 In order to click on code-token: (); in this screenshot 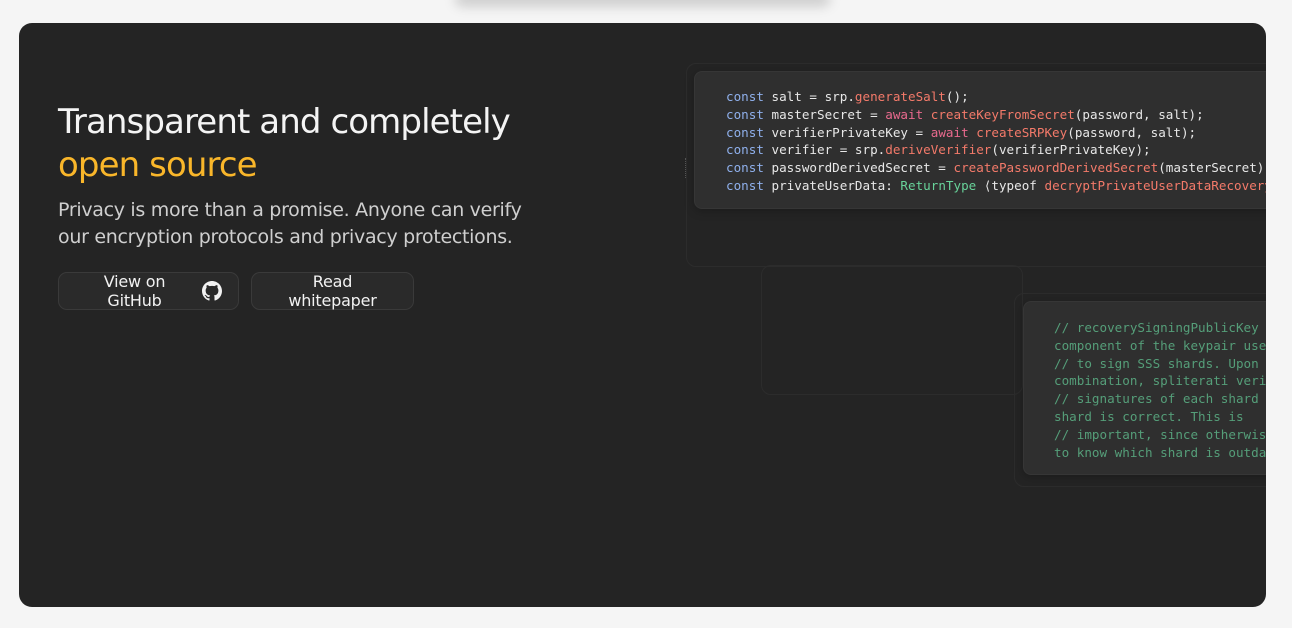, I will do `click(957, 96)`.